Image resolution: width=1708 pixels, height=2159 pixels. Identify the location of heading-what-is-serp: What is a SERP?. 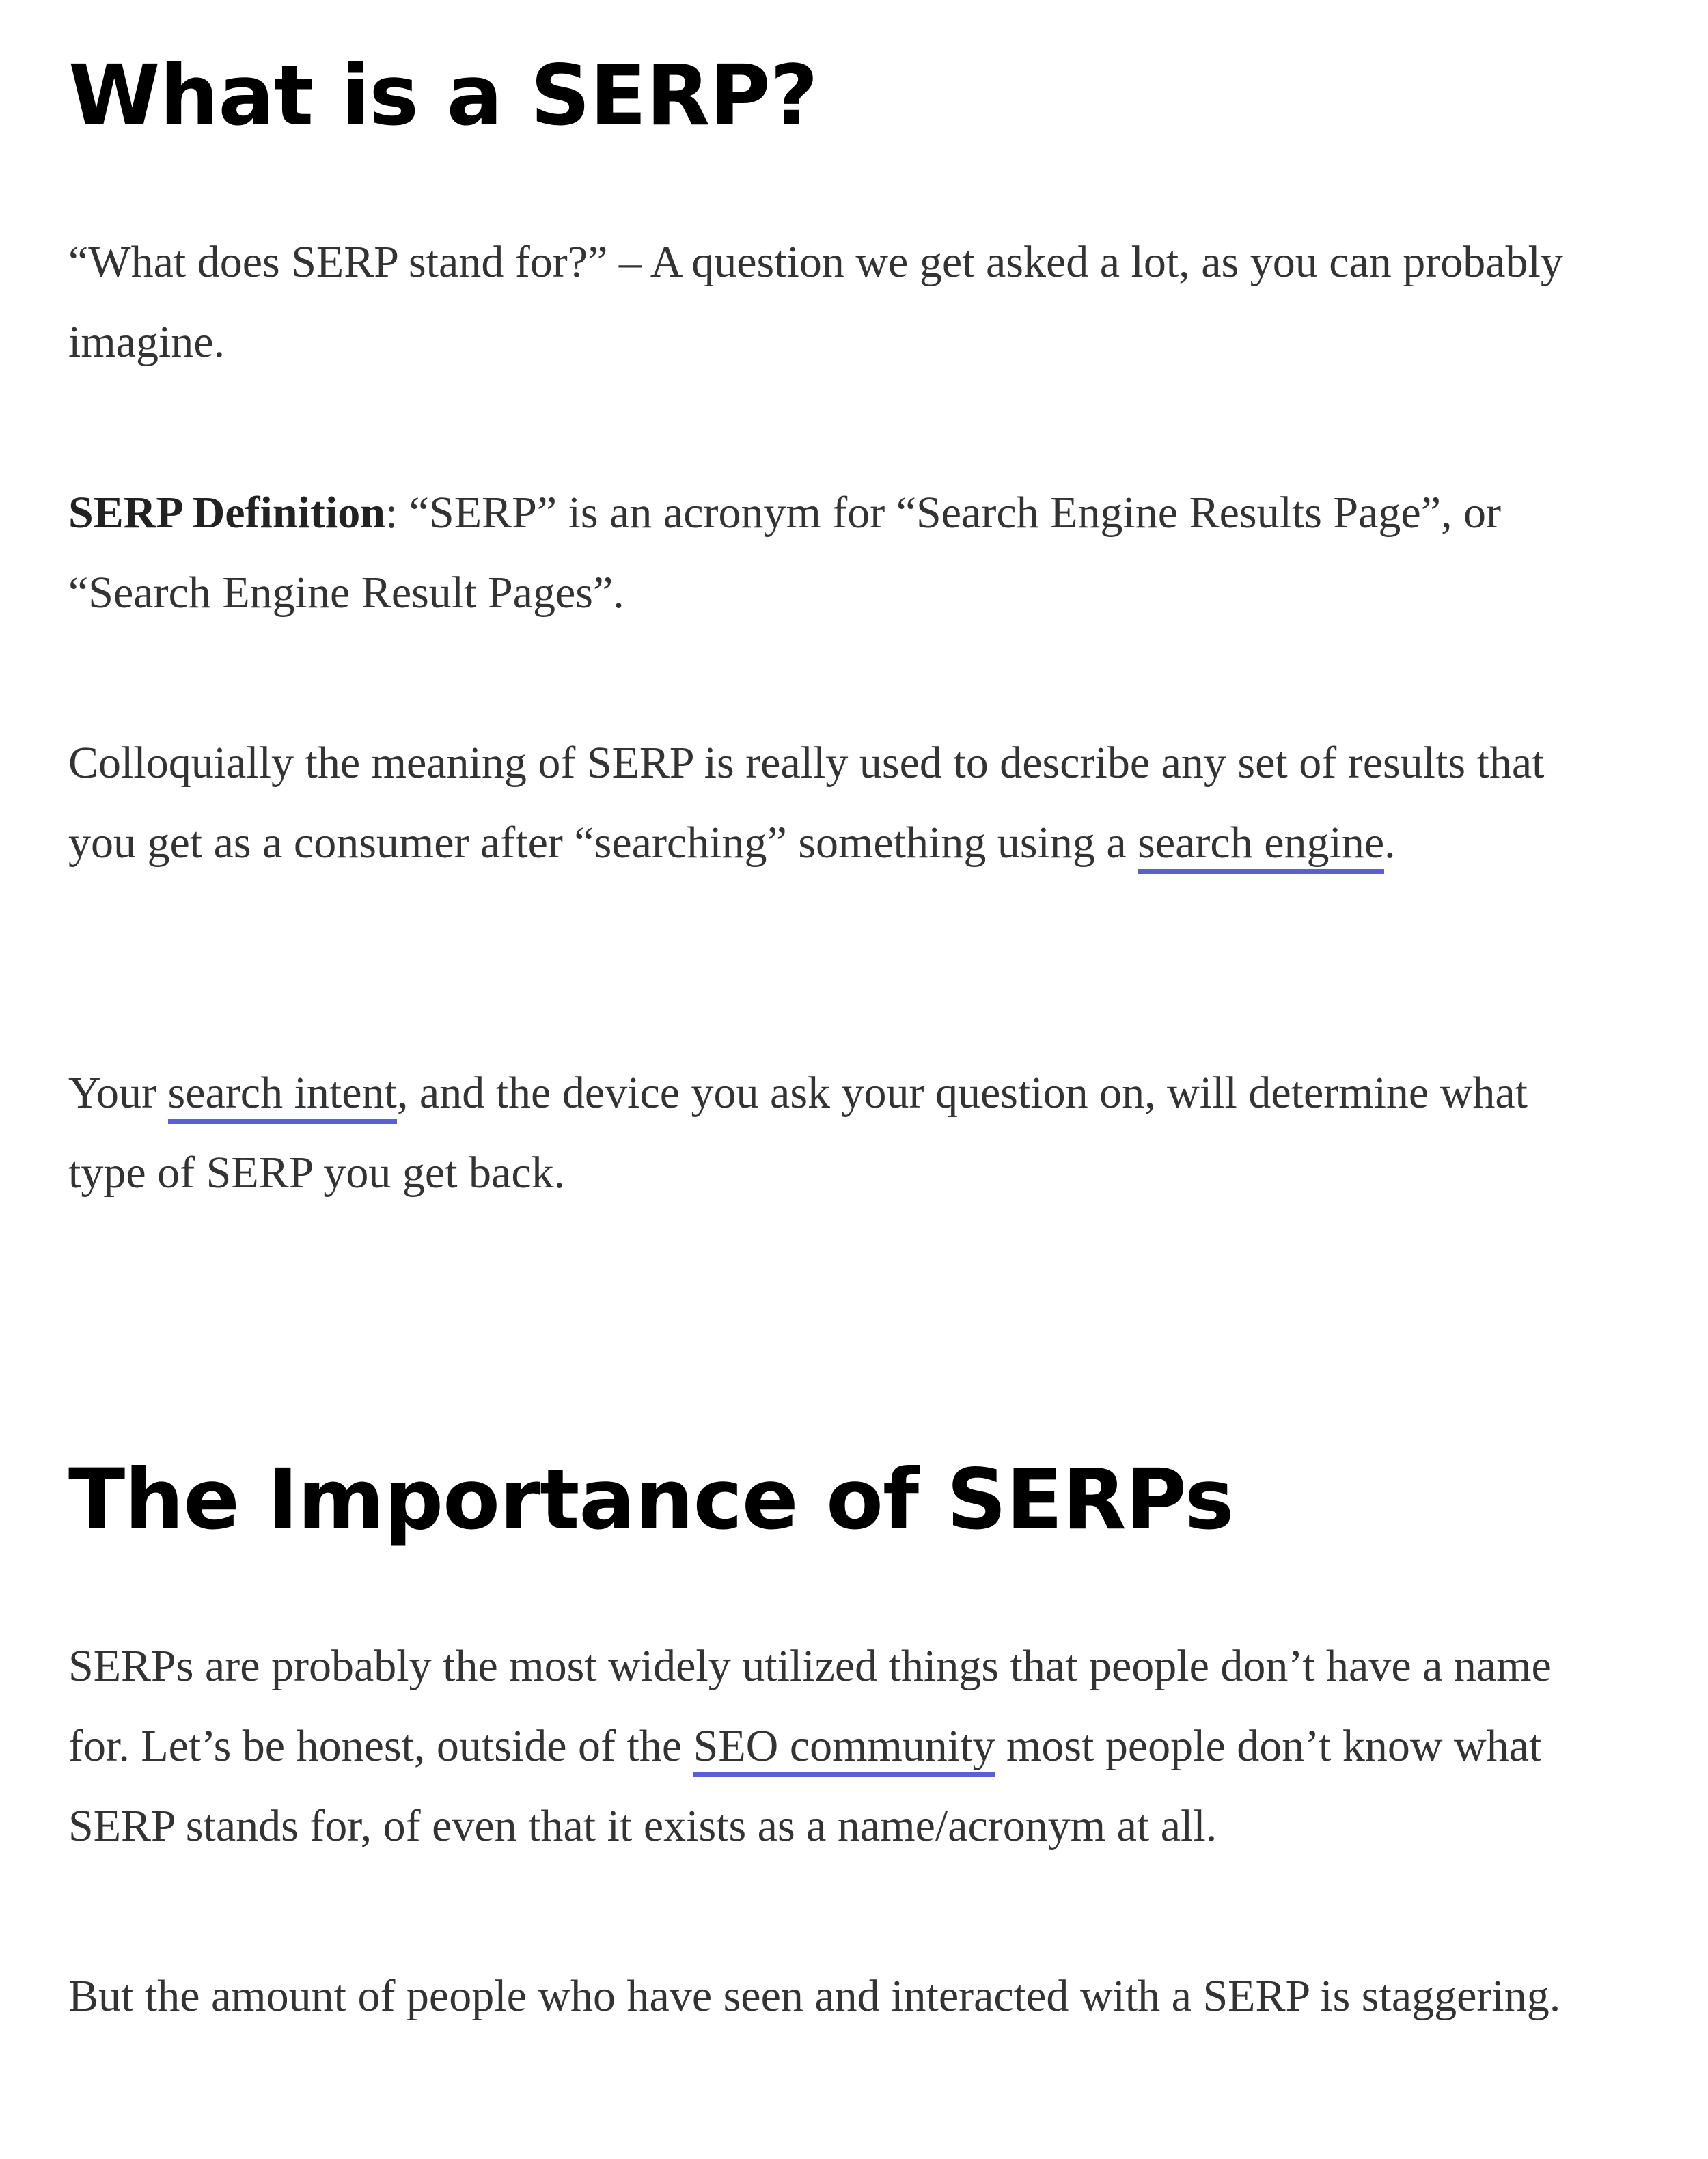
(443, 95).